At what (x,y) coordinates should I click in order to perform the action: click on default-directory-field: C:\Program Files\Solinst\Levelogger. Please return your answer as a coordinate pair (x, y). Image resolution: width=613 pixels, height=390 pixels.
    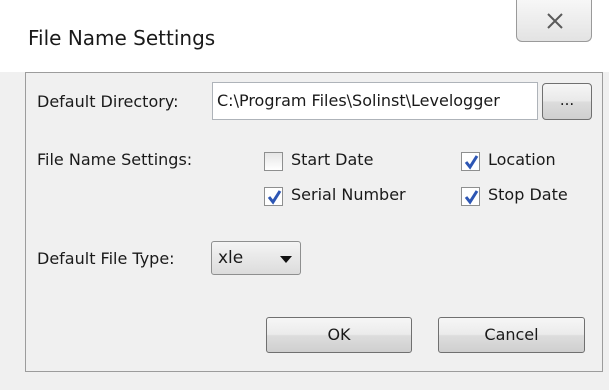
    Looking at the image, I should click on (375, 101).